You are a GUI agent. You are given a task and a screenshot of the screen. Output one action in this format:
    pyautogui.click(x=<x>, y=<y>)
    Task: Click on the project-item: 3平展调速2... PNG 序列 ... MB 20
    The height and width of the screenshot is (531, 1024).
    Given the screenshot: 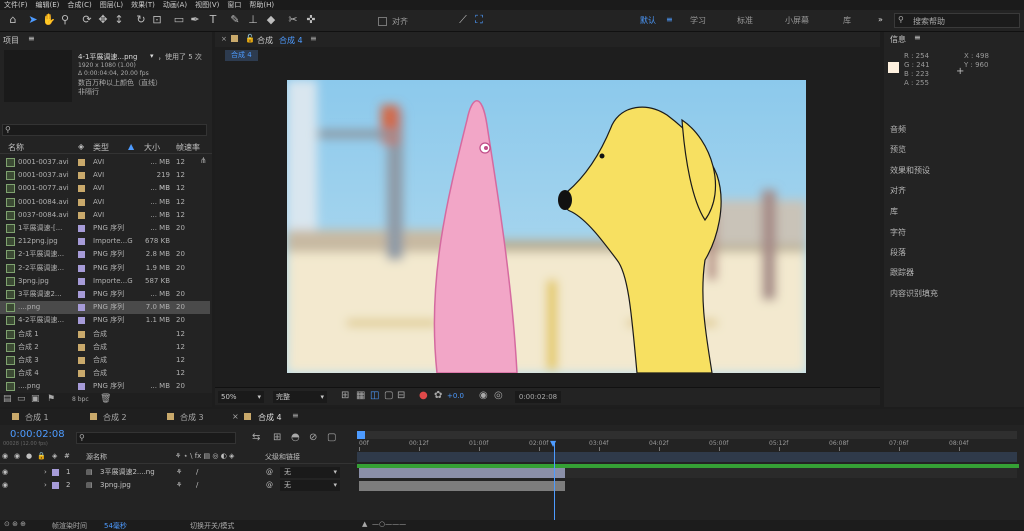 What is the action you would take?
    pyautogui.click(x=105, y=294)
    